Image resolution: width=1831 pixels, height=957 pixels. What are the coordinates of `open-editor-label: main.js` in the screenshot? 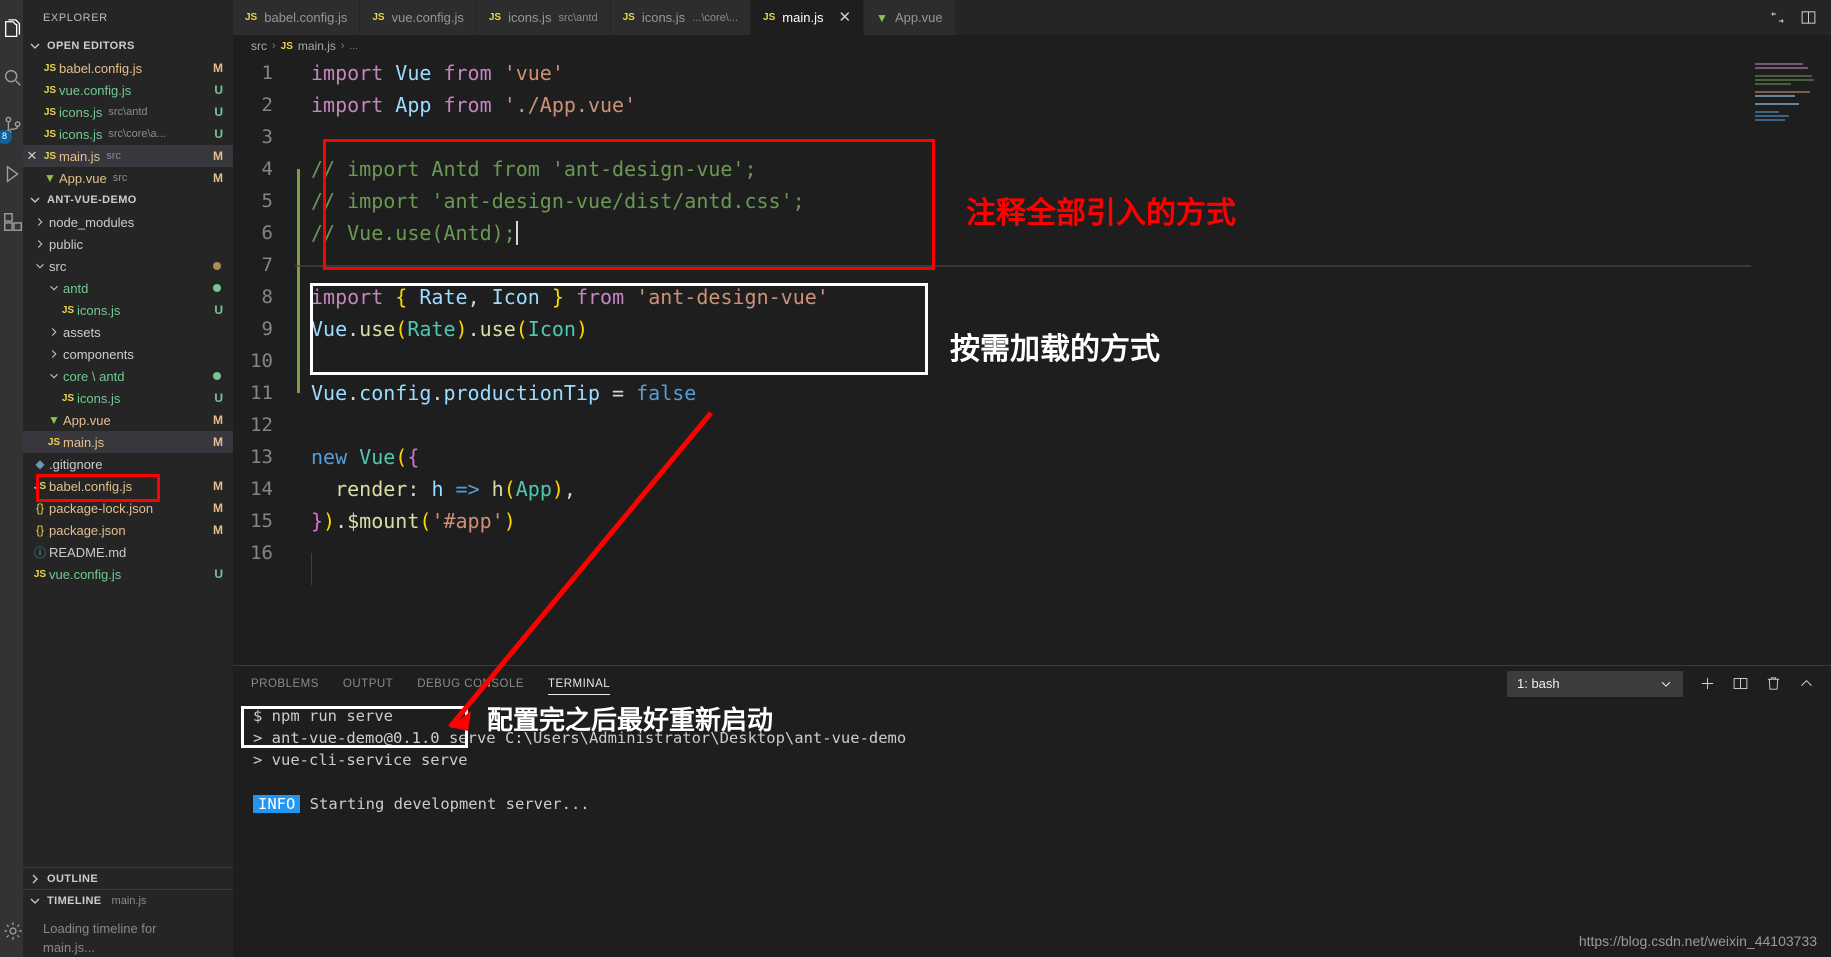 It's located at (80, 156).